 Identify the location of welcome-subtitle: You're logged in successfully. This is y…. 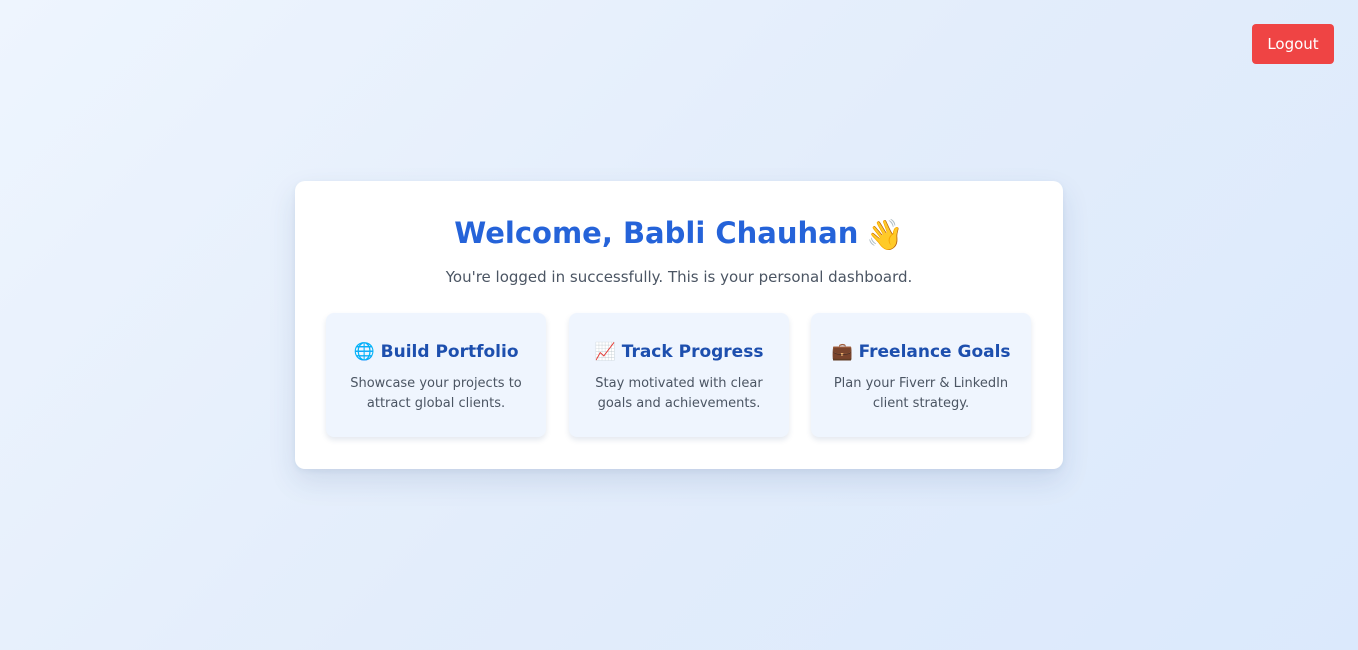
(679, 277).